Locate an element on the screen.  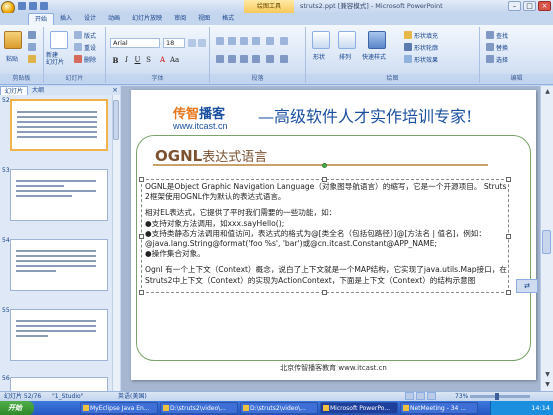
shrink-font-icon is located at coordinates (202, 43).